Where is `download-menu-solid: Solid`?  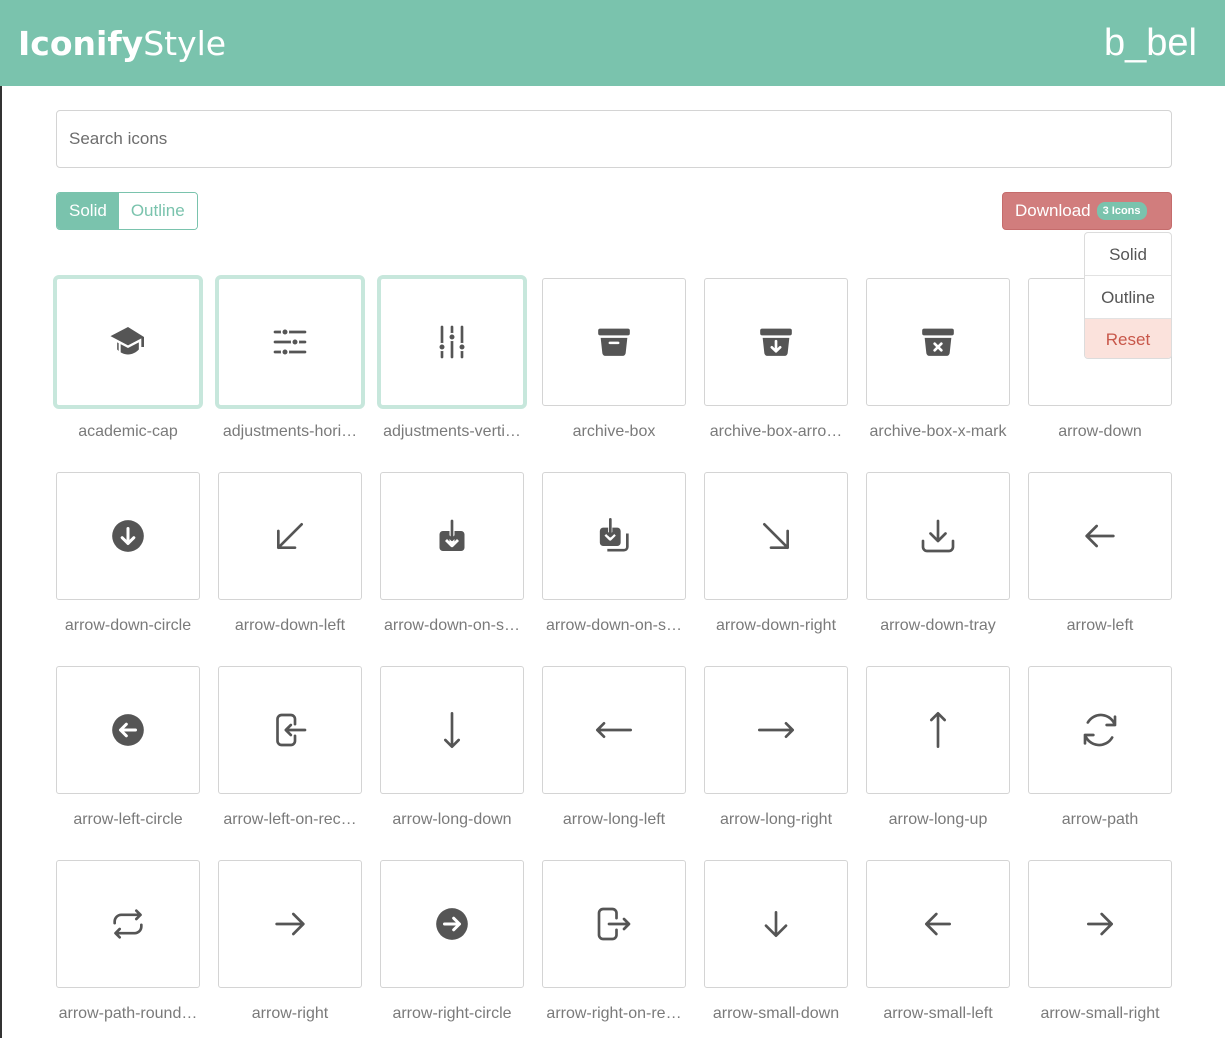
download-menu-solid: Solid is located at coordinates (1128, 254).